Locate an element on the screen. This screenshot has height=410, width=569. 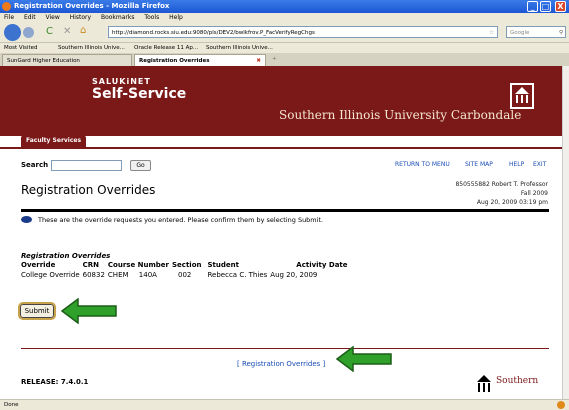
window-title: Registration Overrides - Mozilla Firefox is located at coordinates (92, 6).